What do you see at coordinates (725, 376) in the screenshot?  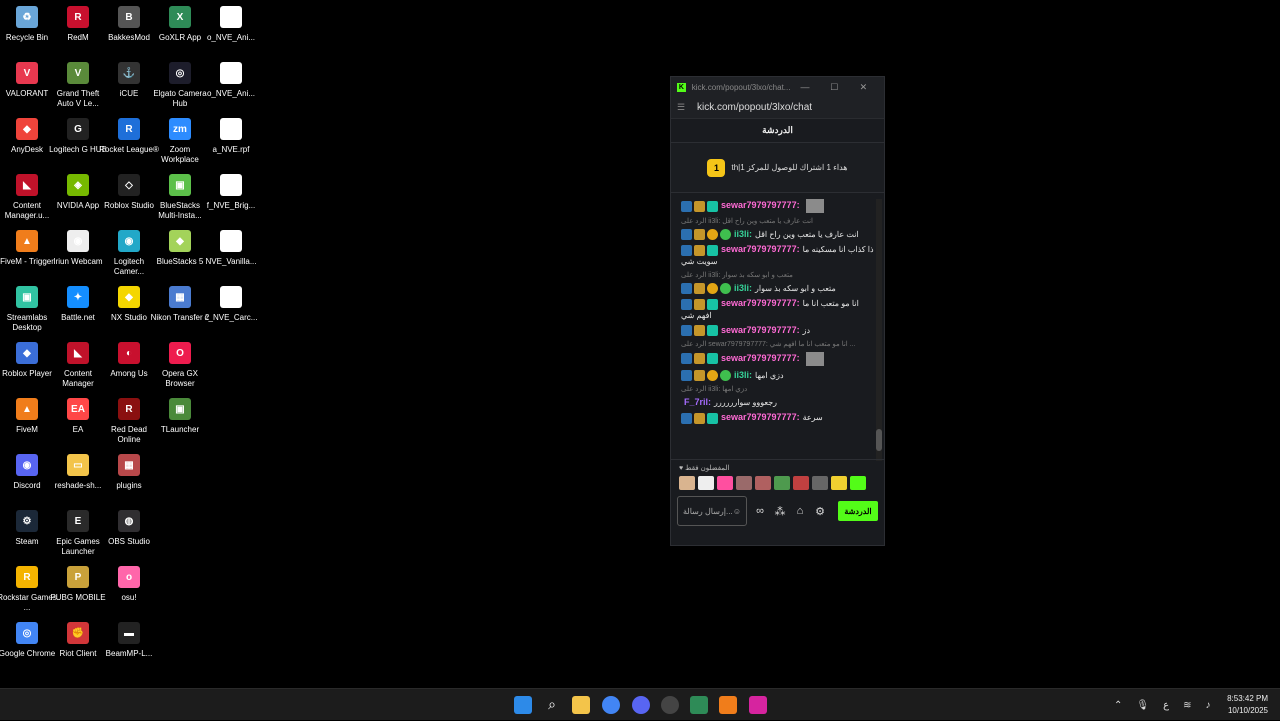 I see `ver-badge-icon` at bounding box center [725, 376].